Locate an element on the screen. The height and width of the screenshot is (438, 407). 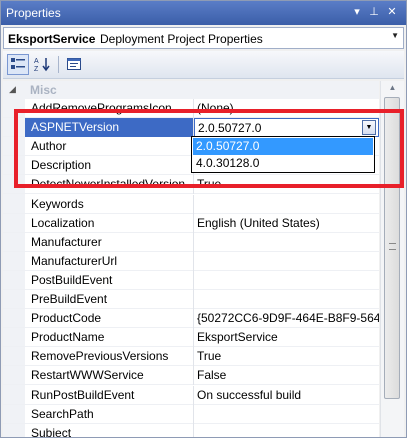
close-icon: ✕ is located at coordinates (392, 12).